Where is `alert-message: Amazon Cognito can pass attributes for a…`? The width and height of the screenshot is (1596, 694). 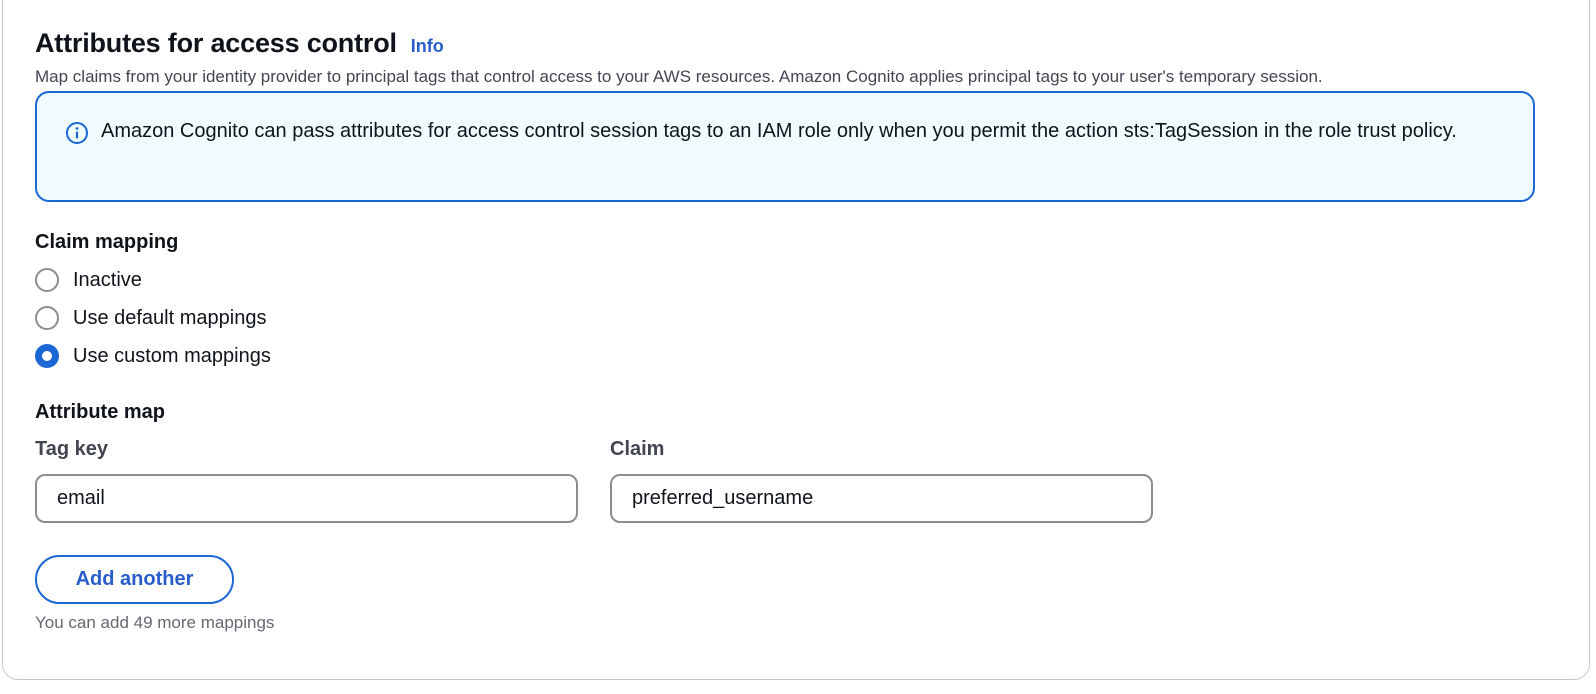
alert-message: Amazon Cognito can pass attributes for a… is located at coordinates (779, 131).